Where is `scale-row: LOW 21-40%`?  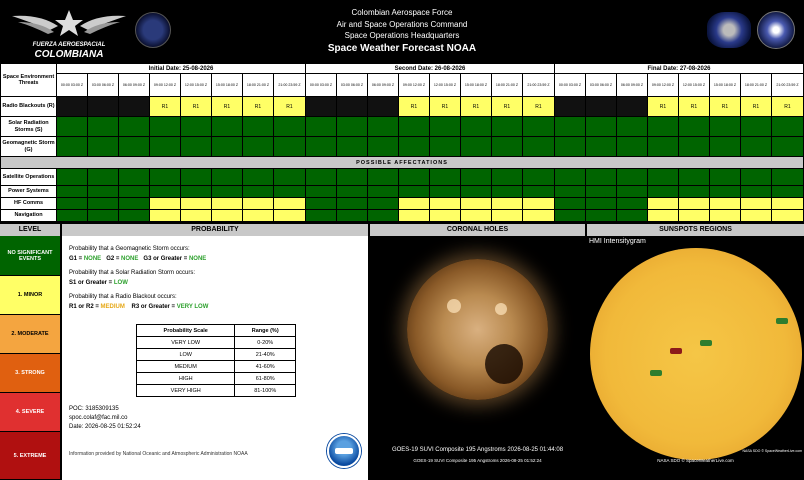
scale-row: LOW 21-40% is located at coordinates (215, 354).